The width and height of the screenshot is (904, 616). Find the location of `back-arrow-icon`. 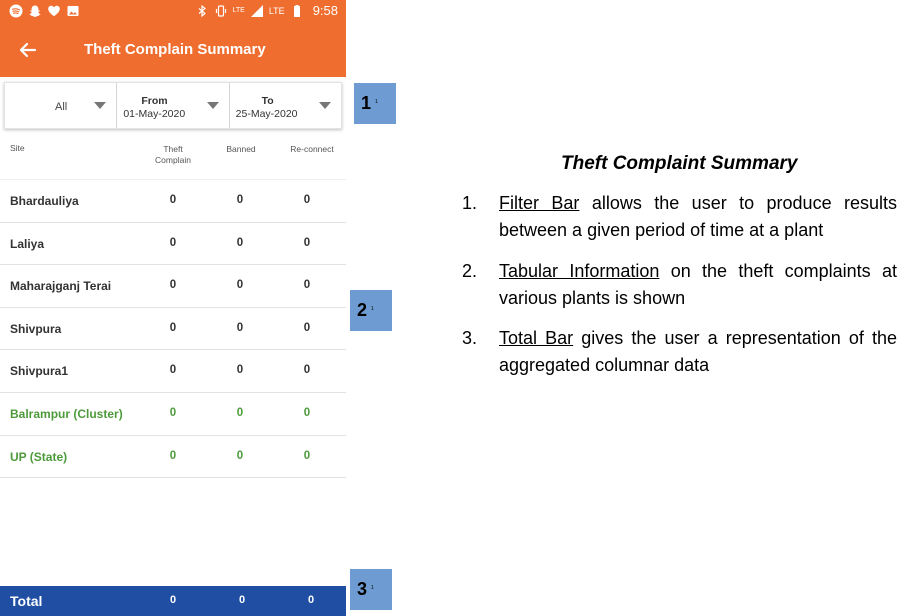

back-arrow-icon is located at coordinates (28, 50).